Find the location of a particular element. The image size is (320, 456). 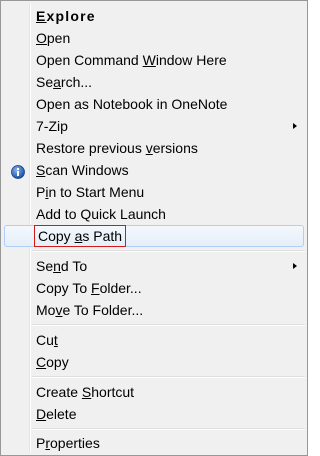

menu-item-cut: Cut is located at coordinates (154, 340).